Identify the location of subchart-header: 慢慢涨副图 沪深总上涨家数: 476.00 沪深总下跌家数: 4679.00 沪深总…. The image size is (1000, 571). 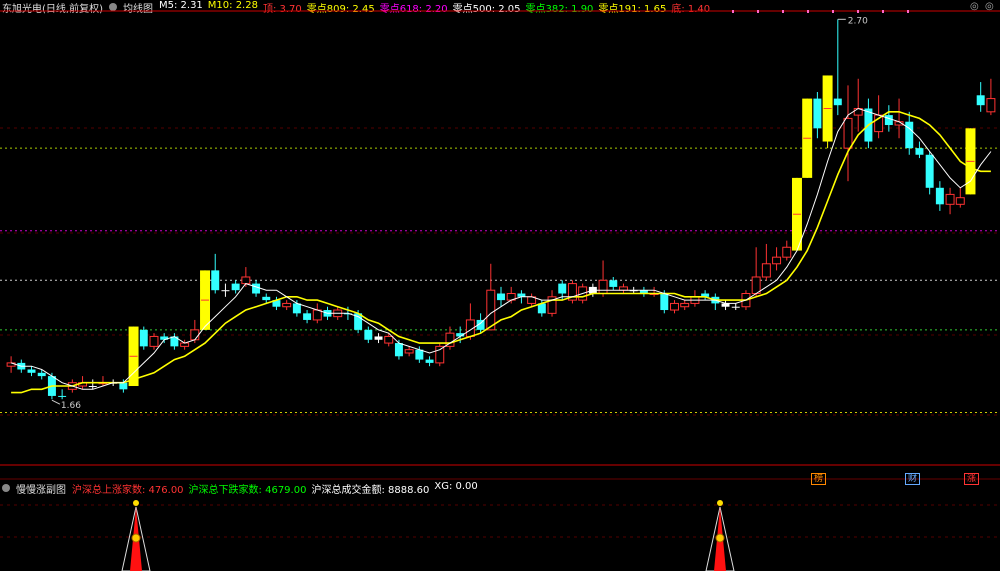
(500, 488).